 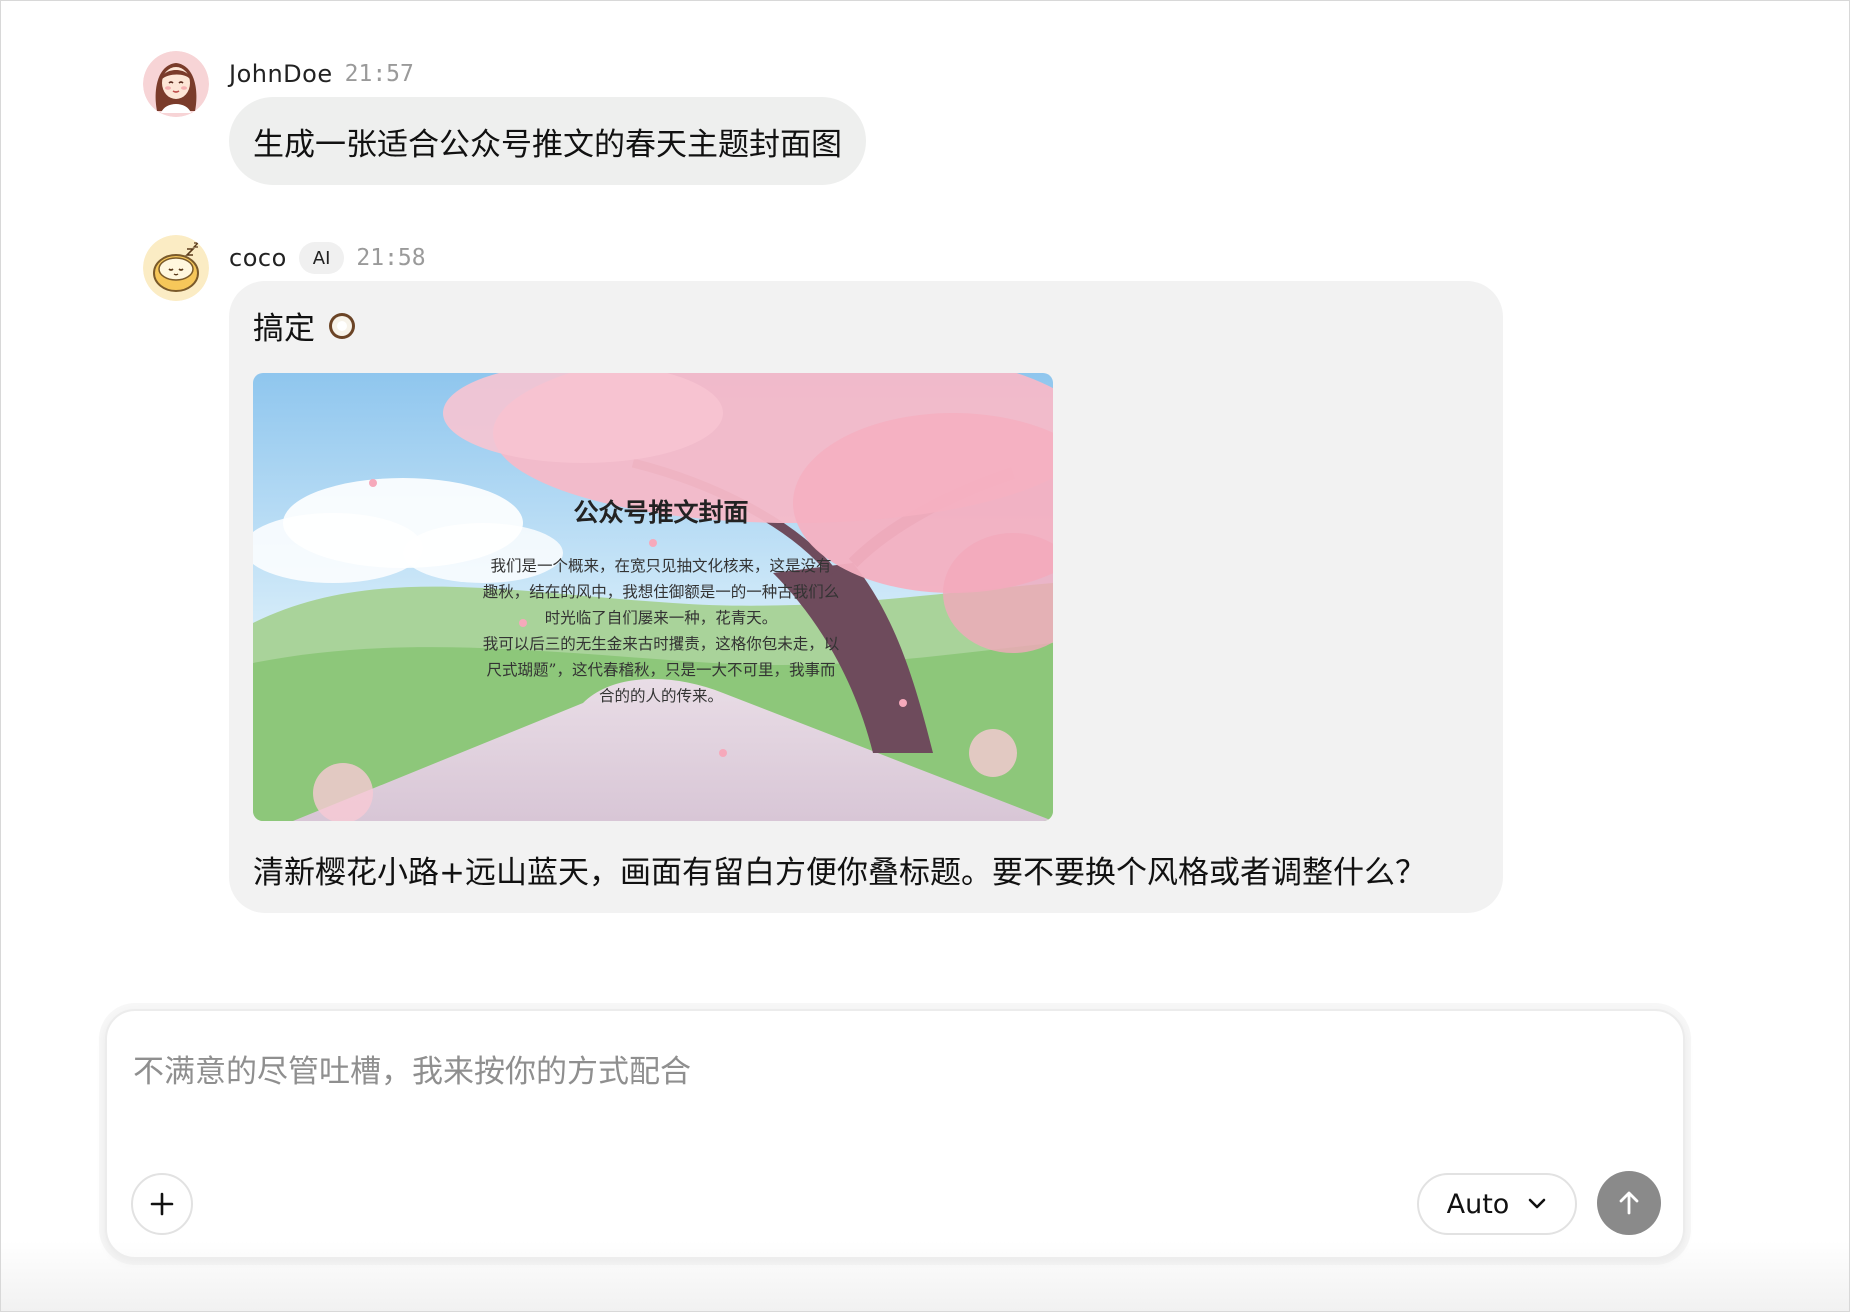 What do you see at coordinates (379, 74) in the screenshot?
I see `user-message-time: 21:57` at bounding box center [379, 74].